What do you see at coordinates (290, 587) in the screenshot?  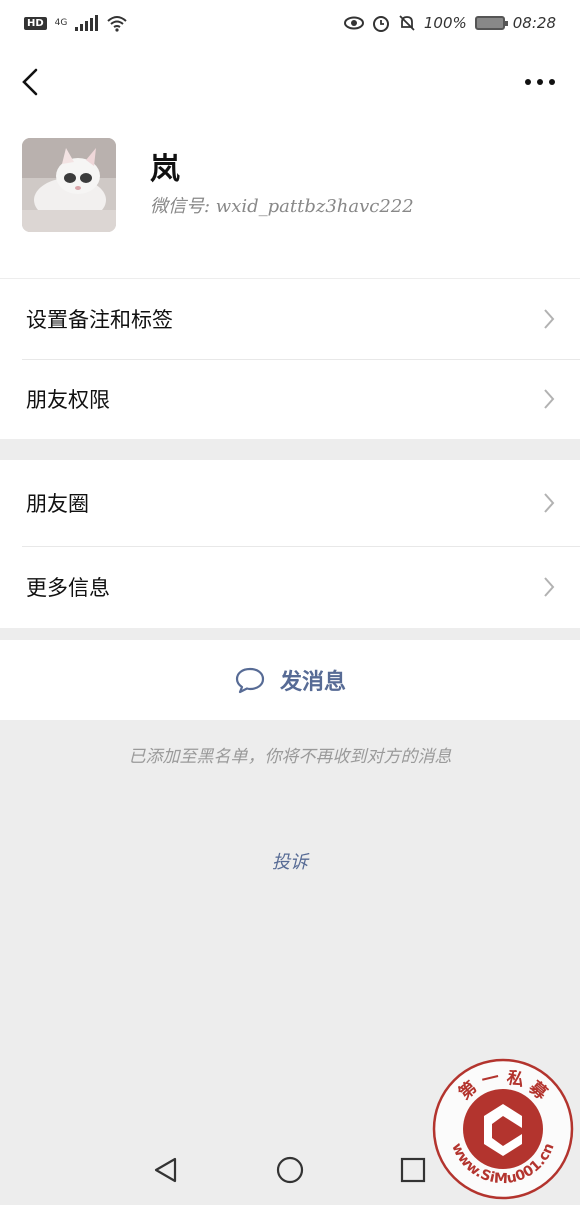 I see `more-info-row: 更多信息` at bounding box center [290, 587].